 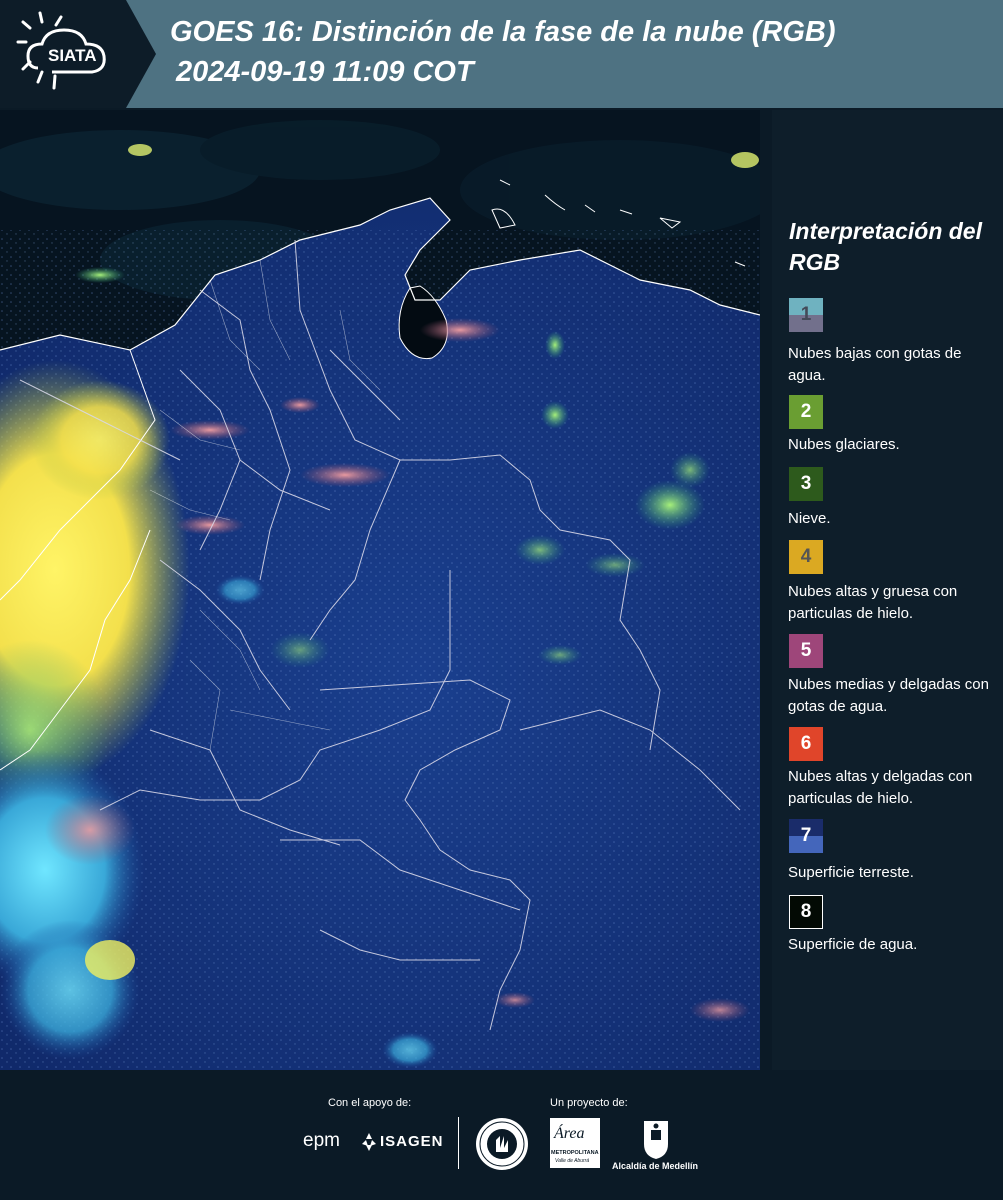 I want to click on alcaldia-medellin-label: Alcaldía de Medellín, so click(x=655, y=1166).